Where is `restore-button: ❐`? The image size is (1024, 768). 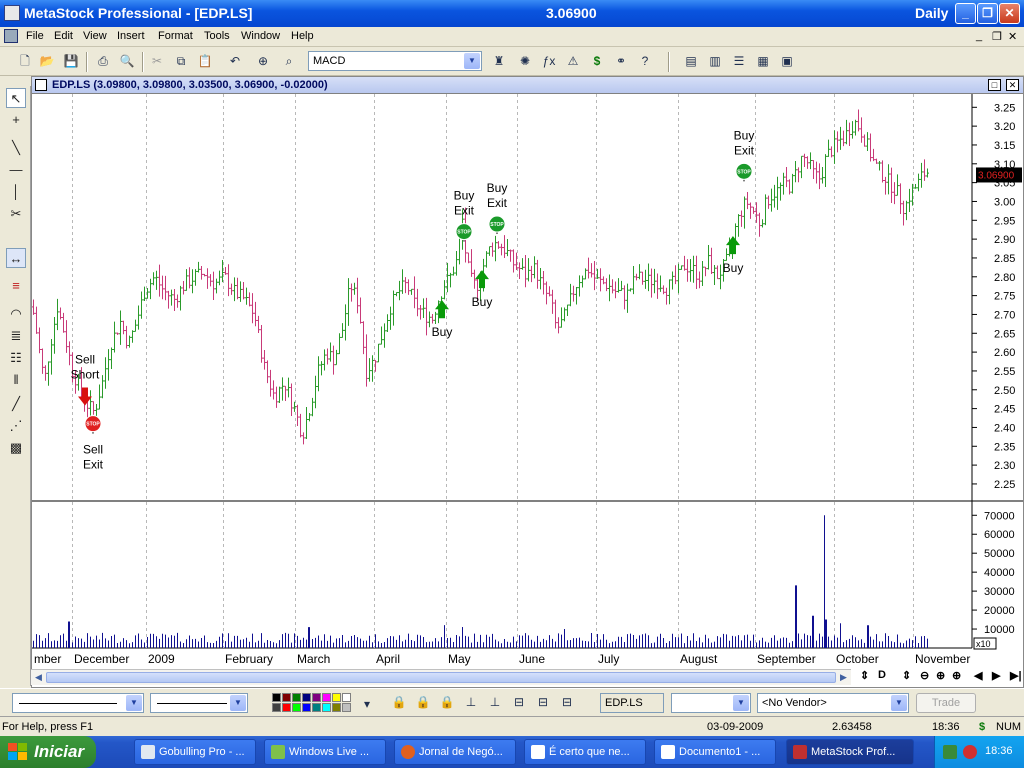 restore-button: ❐ is located at coordinates (987, 13).